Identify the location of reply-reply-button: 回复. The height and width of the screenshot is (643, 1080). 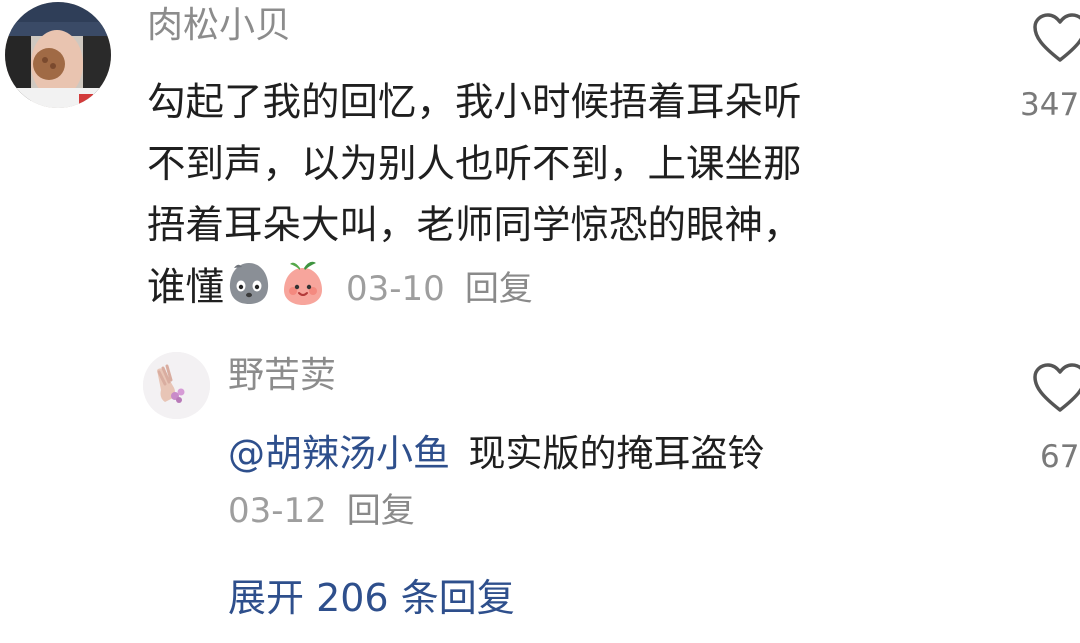
(381, 511).